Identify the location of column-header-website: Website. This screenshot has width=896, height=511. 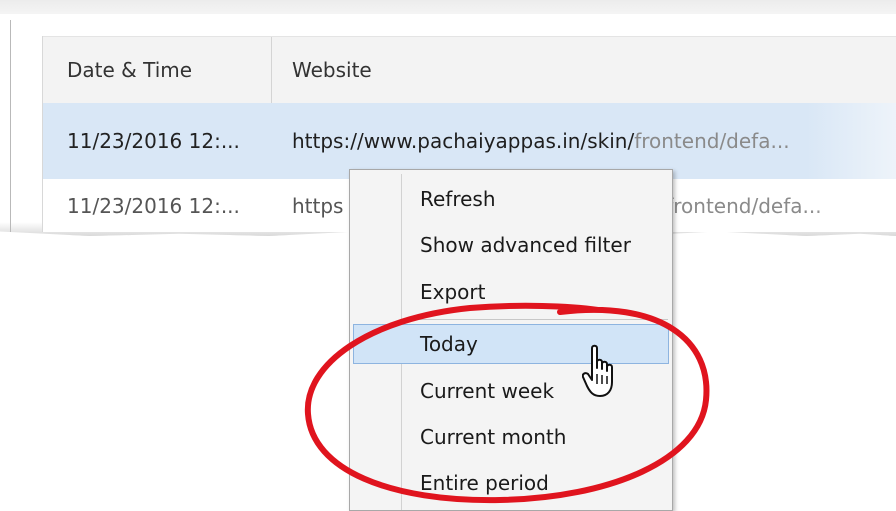
(584, 70).